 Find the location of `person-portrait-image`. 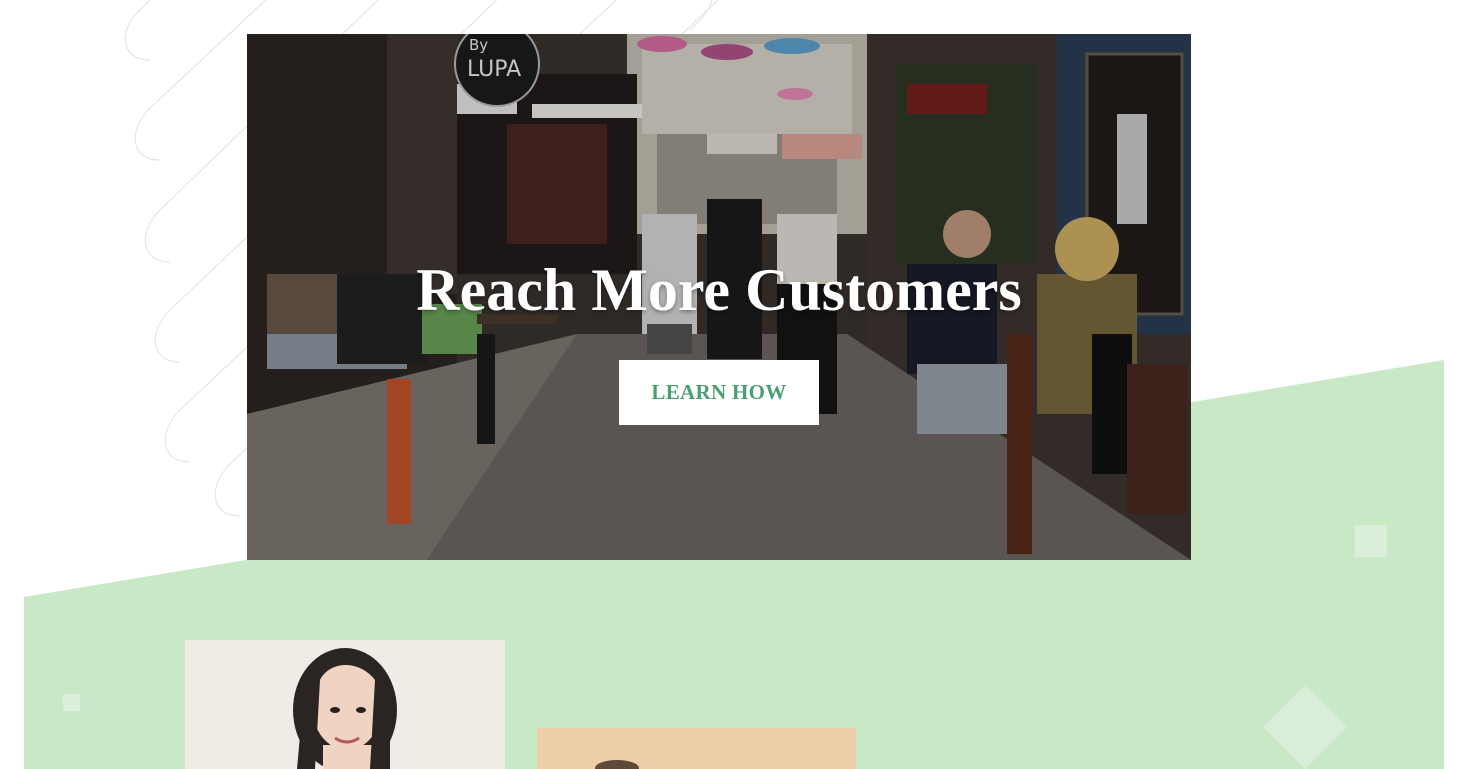

person-portrait-image is located at coordinates (696, 748).